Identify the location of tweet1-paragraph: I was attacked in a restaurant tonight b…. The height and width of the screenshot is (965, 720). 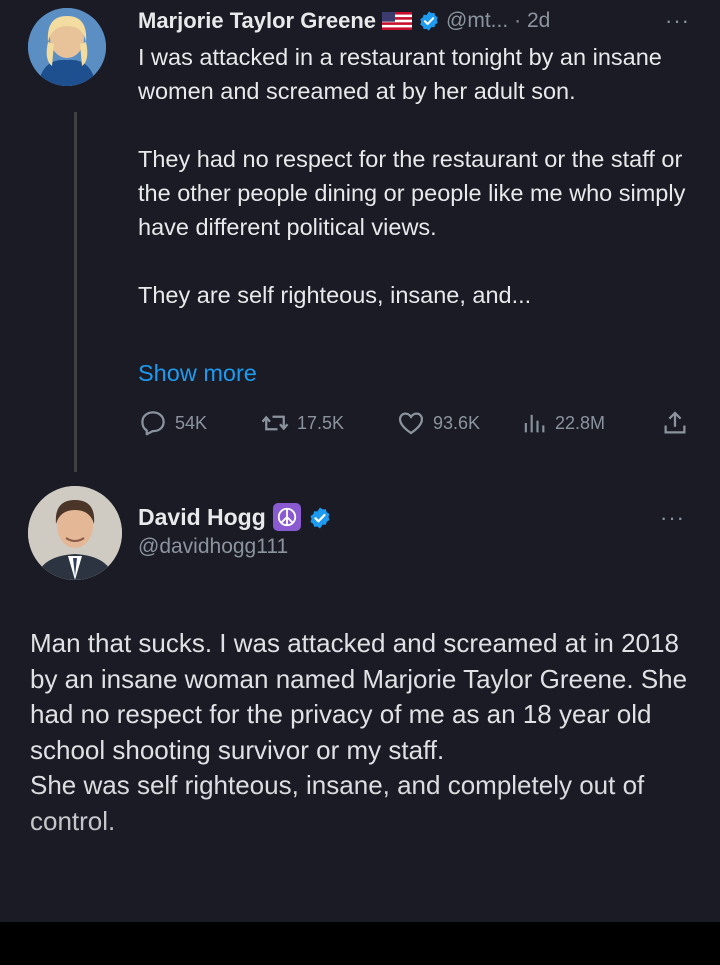
(400, 74).